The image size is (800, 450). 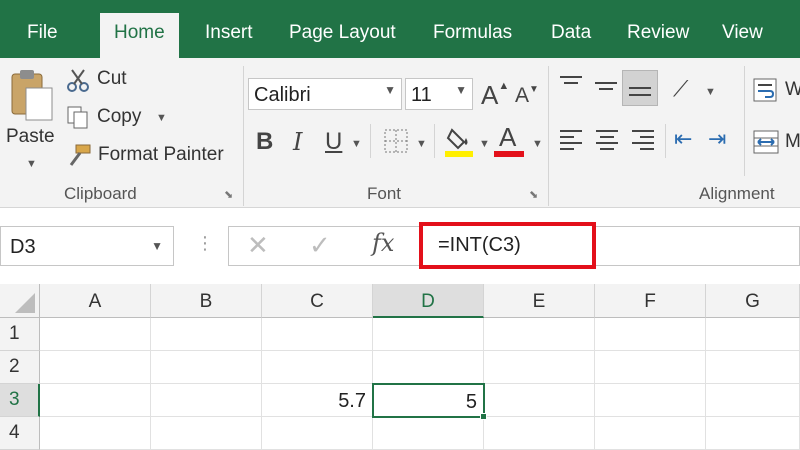 I want to click on tab-view: View, so click(x=742, y=33).